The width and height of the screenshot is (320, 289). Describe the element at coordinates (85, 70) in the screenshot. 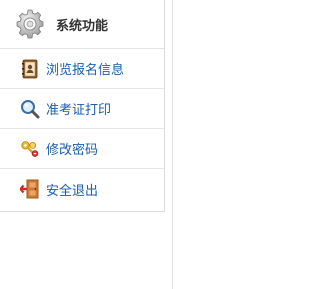

I see `menu-item-label: 浏览报名信息` at that location.